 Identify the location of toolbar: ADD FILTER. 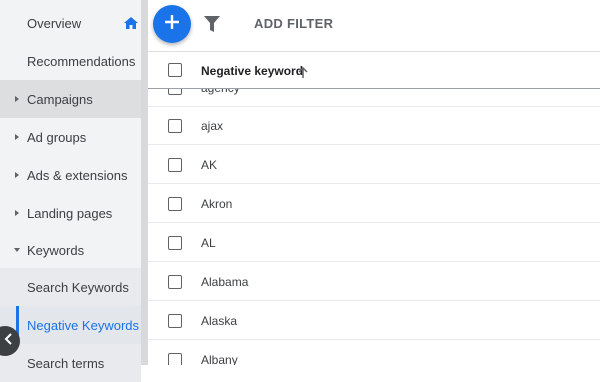
(374, 25).